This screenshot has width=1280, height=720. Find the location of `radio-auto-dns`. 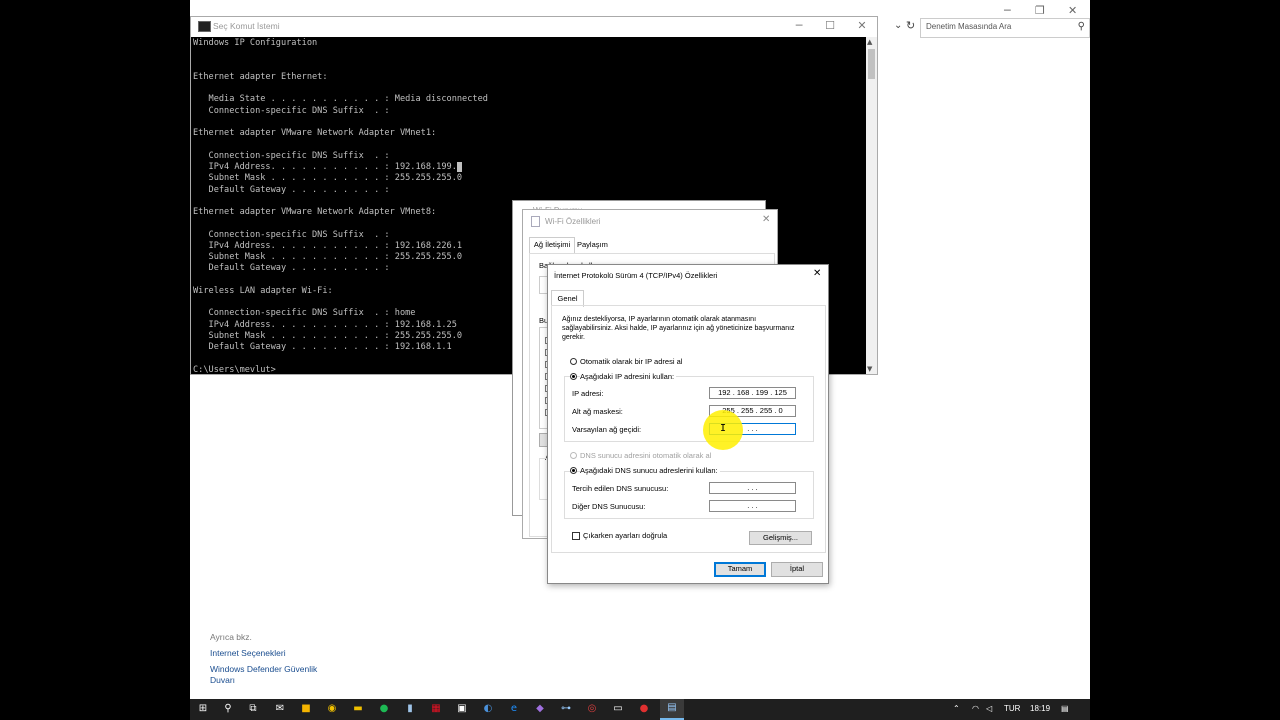

radio-auto-dns is located at coordinates (573, 455).